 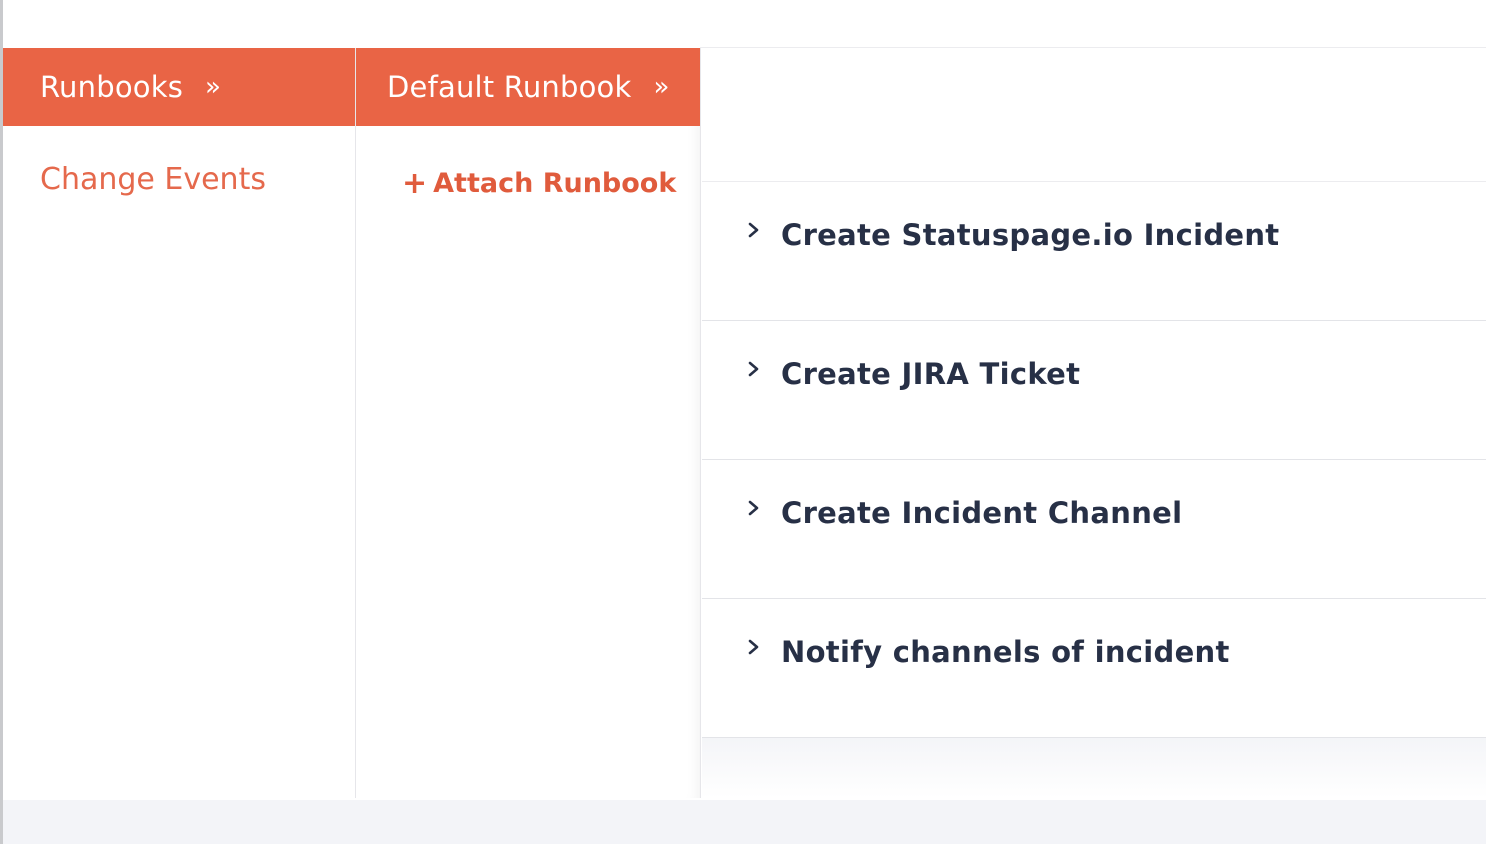 I want to click on change-events-link: Change Events, so click(x=153, y=179).